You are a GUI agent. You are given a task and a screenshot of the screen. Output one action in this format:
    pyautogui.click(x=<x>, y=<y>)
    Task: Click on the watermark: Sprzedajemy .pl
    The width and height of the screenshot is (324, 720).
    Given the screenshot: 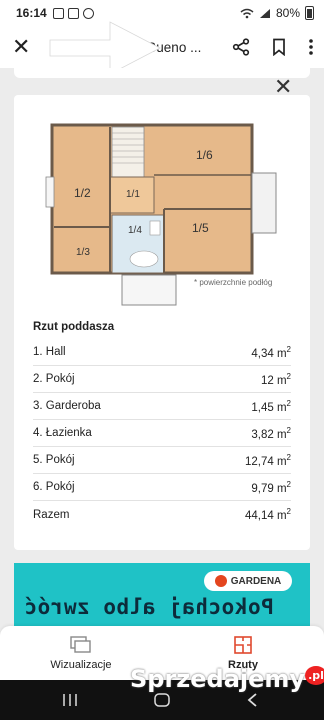 What is the action you would take?
    pyautogui.click(x=227, y=679)
    